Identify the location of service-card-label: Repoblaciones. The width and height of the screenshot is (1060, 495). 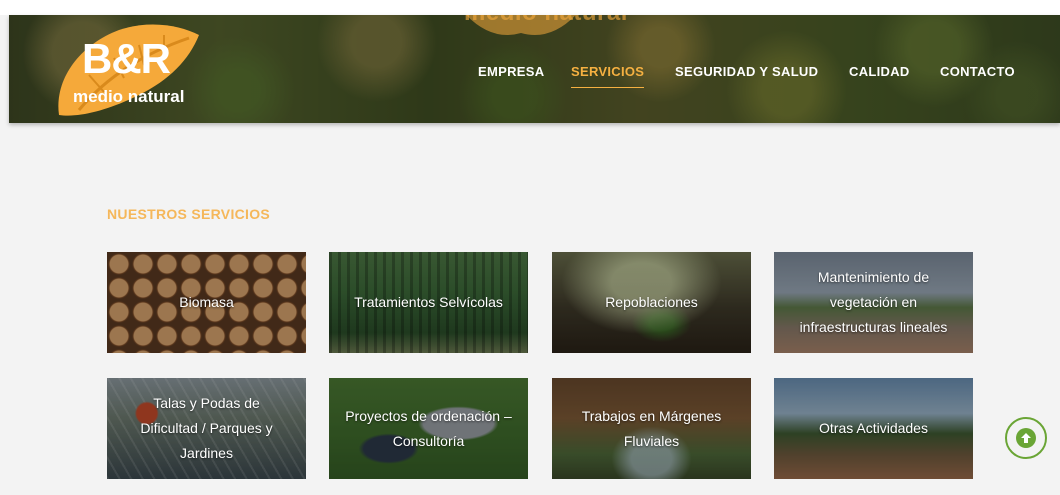
(651, 302).